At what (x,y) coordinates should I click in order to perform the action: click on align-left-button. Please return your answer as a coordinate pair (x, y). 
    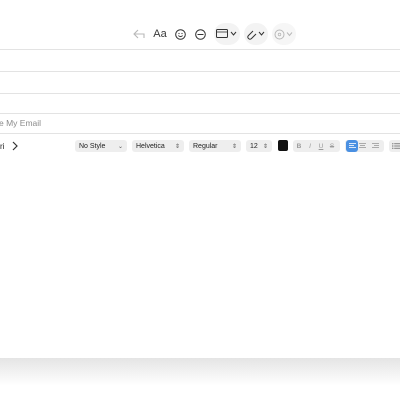
    Looking at the image, I should click on (352, 146).